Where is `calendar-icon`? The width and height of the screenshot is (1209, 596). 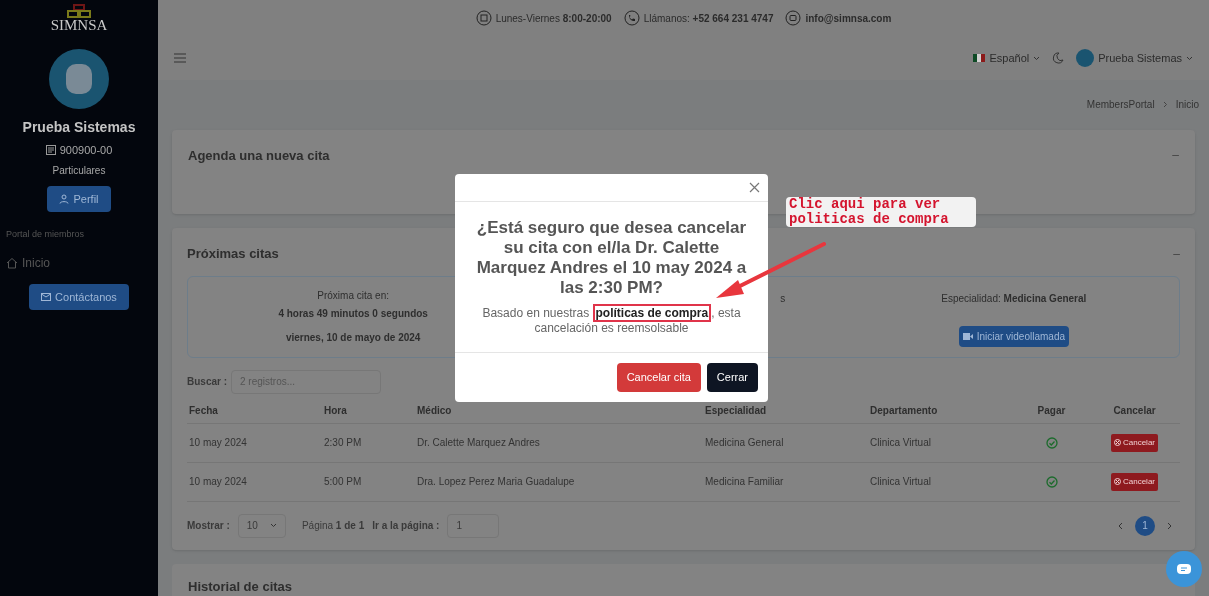 calendar-icon is located at coordinates (483, 18).